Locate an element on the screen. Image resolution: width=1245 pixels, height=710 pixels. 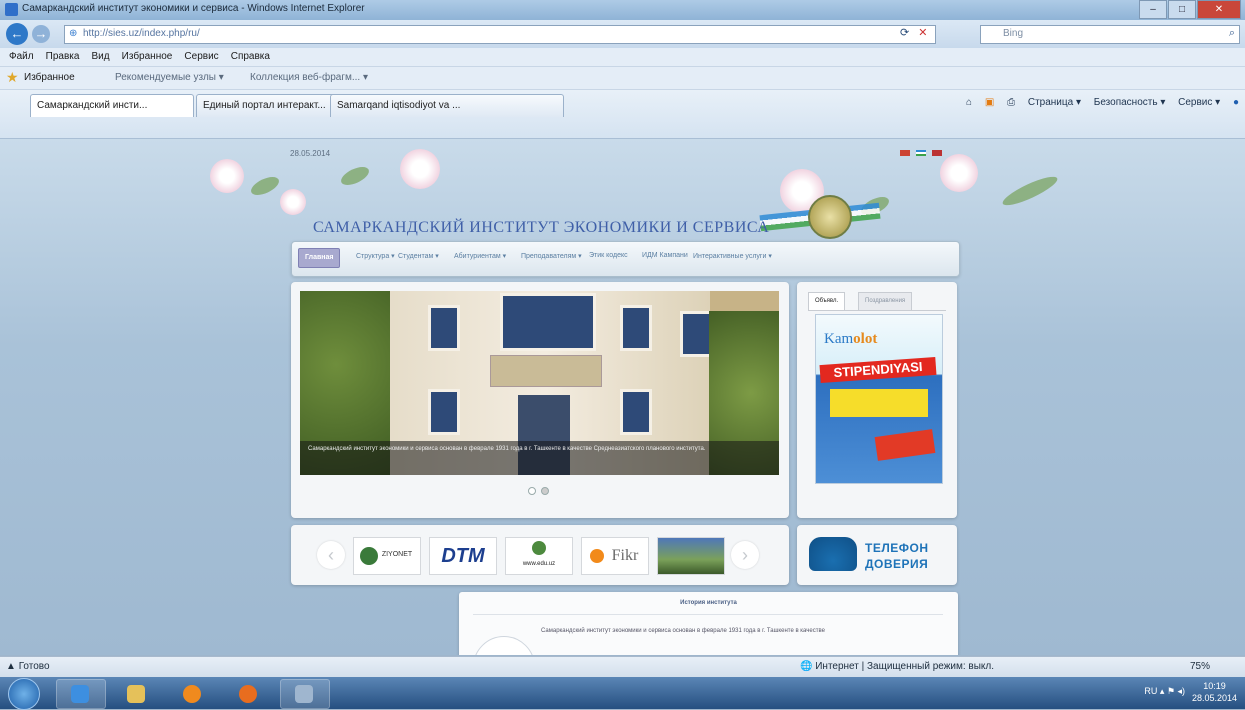
forward-button: → is located at coordinates (41, 34).